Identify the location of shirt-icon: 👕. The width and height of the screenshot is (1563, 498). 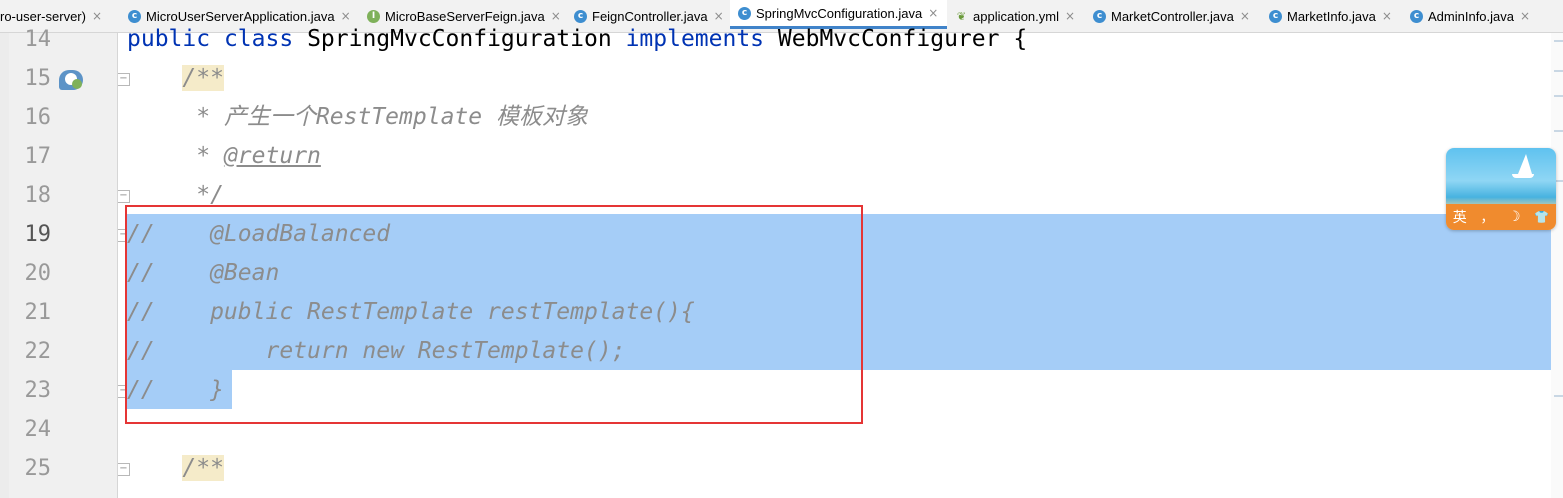
(1541, 217).